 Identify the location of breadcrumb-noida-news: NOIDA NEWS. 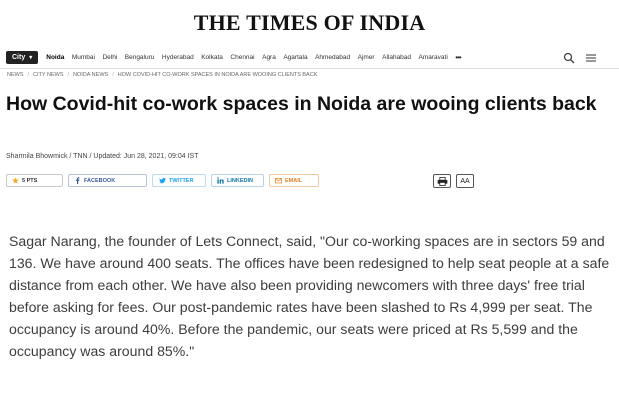
(90, 75).